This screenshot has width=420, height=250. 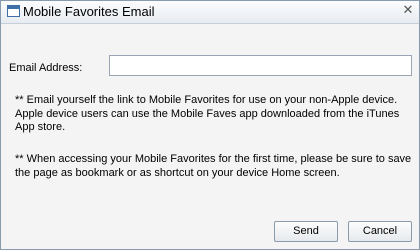 I want to click on close-icon: ✕, so click(x=408, y=10).